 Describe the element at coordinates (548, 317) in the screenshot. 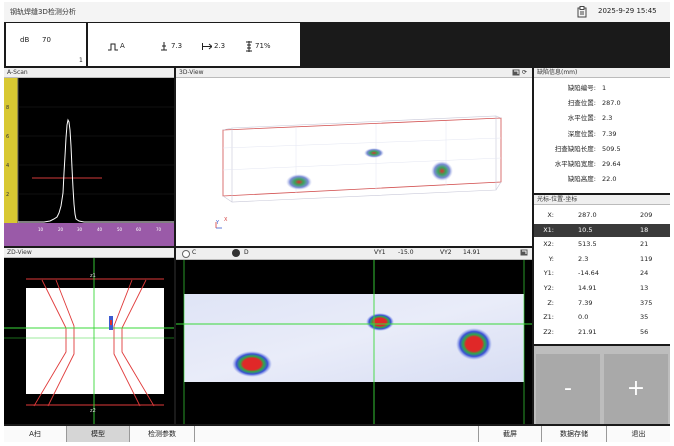

I see `cursor-label: Z1:` at that location.